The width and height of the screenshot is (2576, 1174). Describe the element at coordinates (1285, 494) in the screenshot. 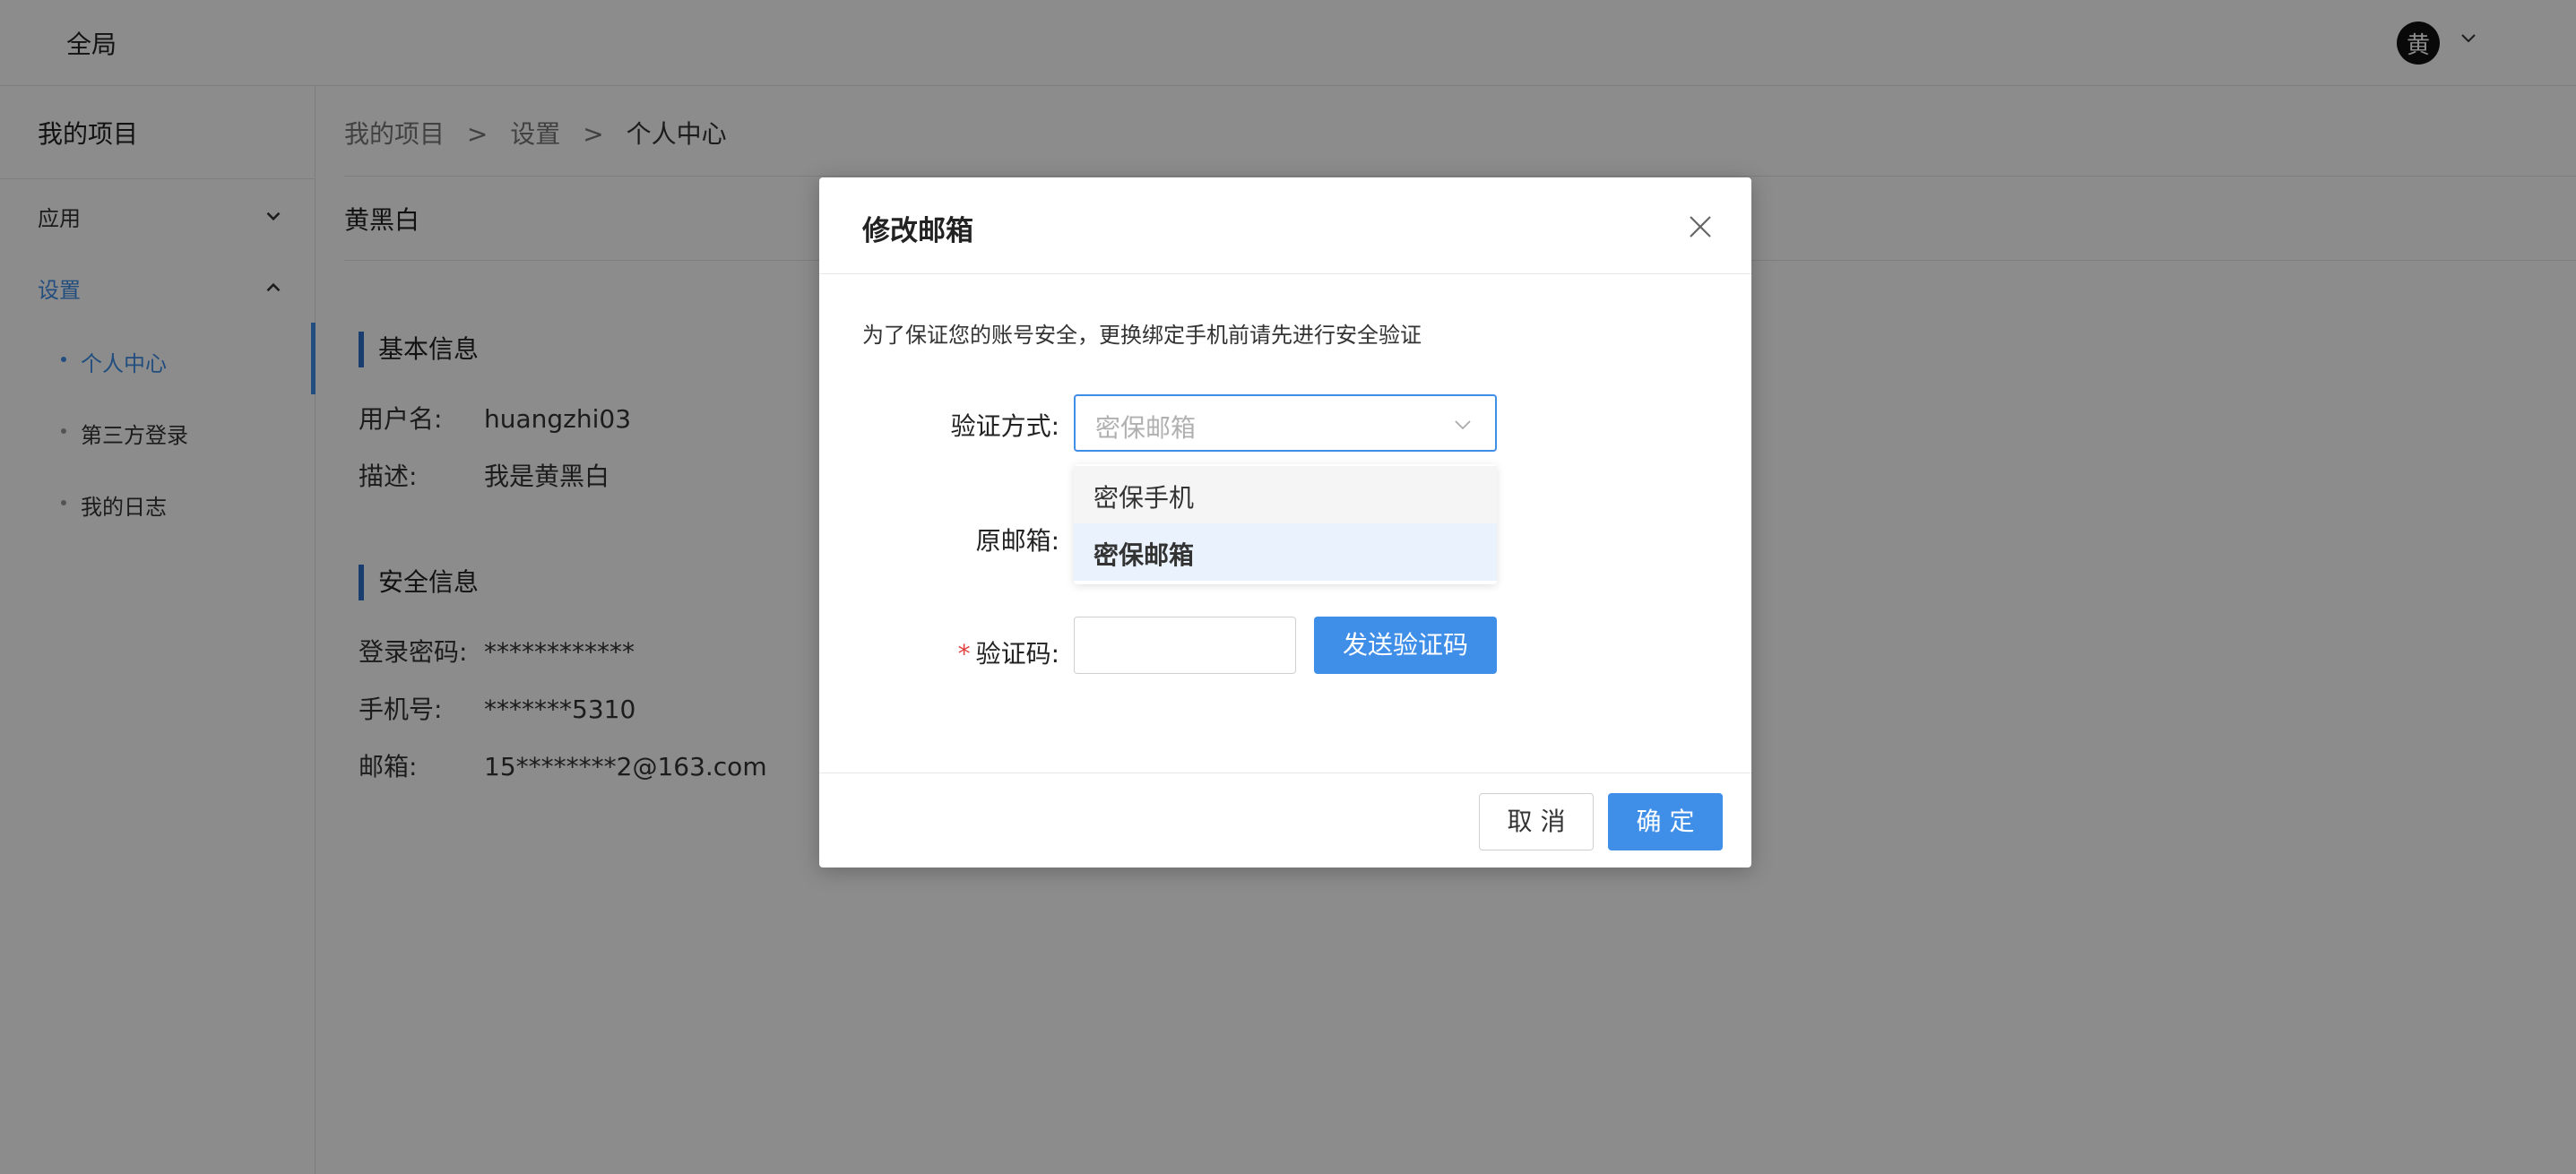

I see `dropdown-option-phone: 密保手机` at that location.